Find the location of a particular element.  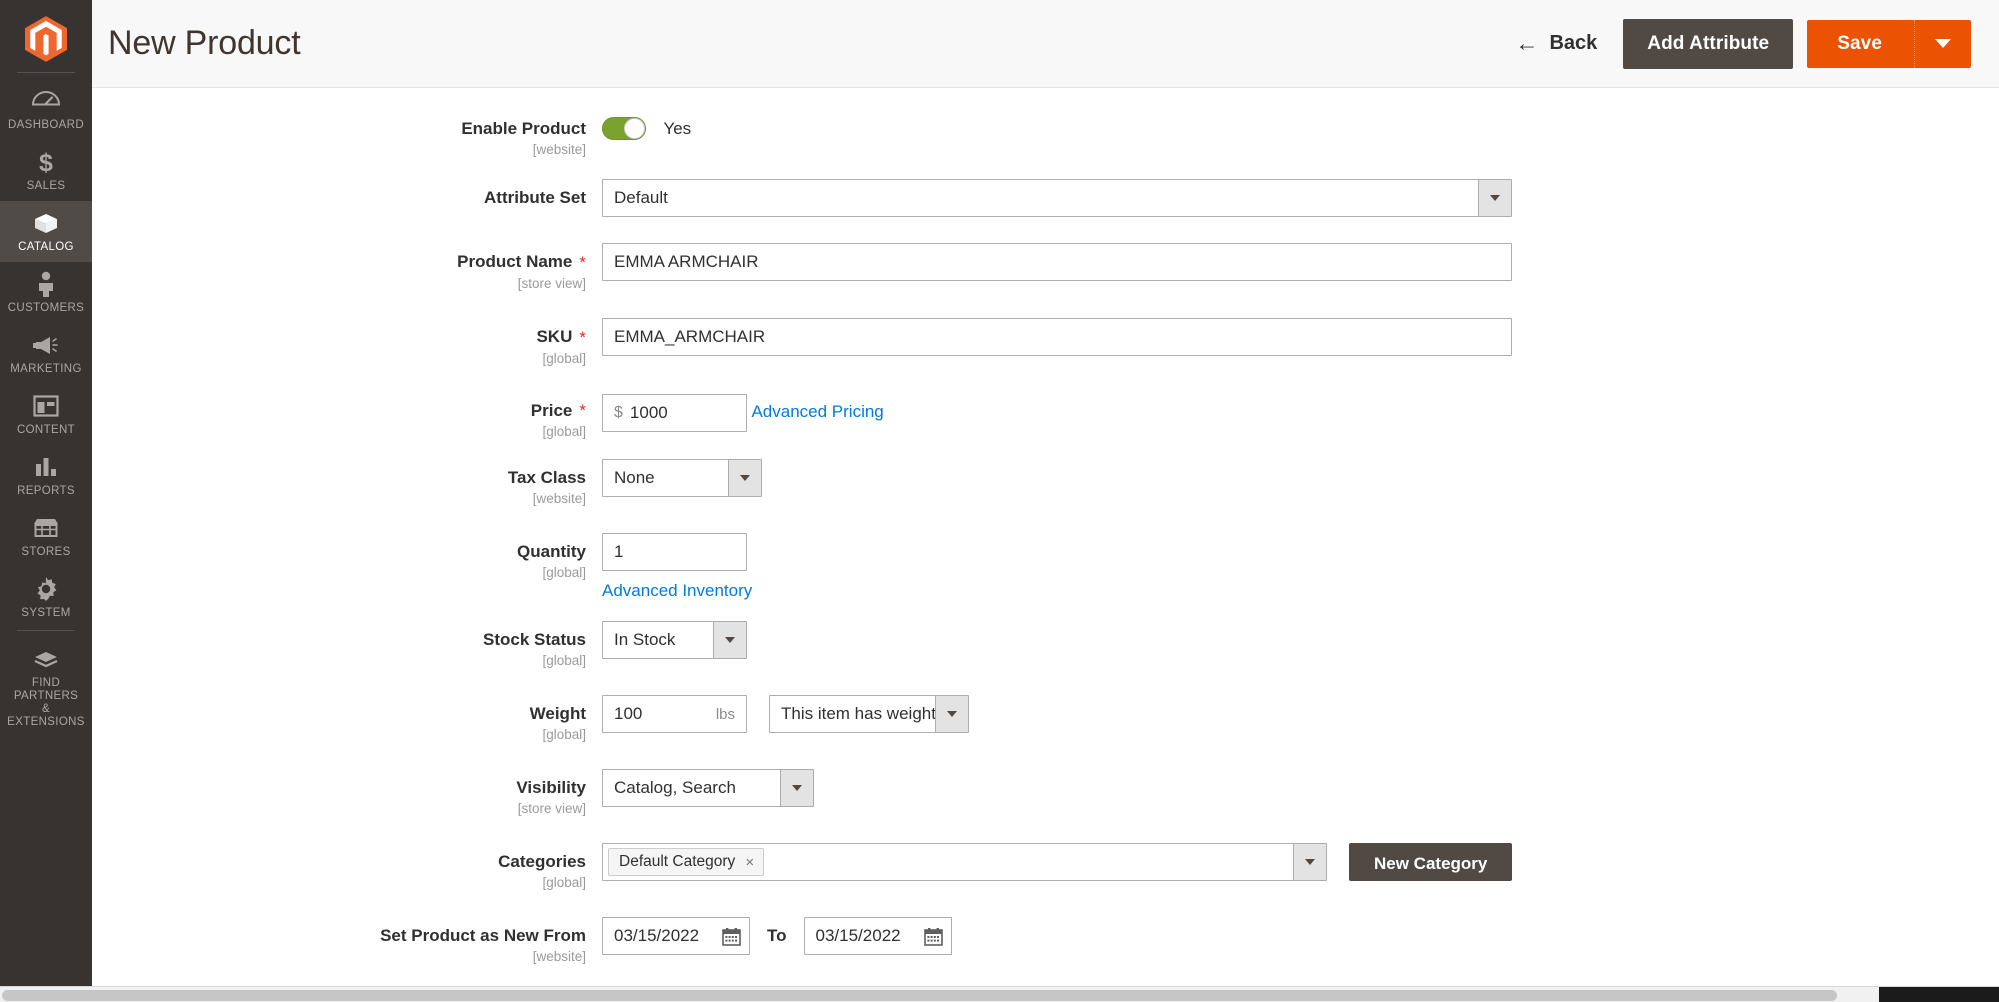

categories-multiselect: Default Category × is located at coordinates (964, 862).